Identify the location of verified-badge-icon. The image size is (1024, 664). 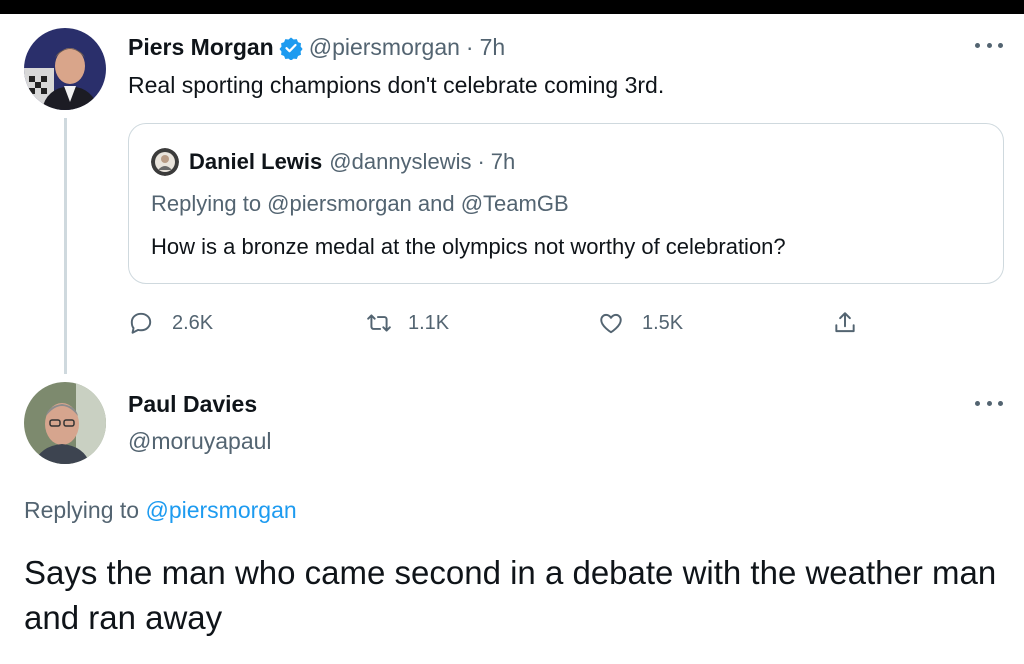
(291, 48).